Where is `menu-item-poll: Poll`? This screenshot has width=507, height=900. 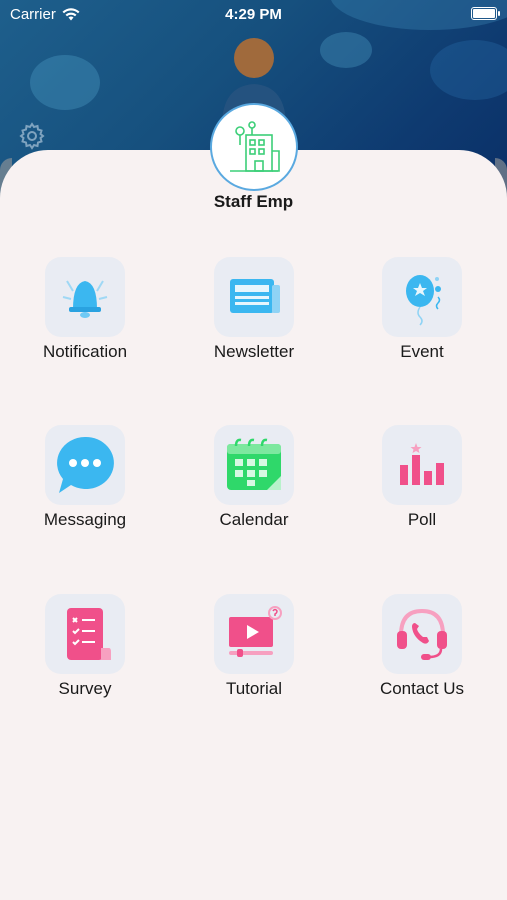
menu-item-poll: Poll is located at coordinates (422, 477).